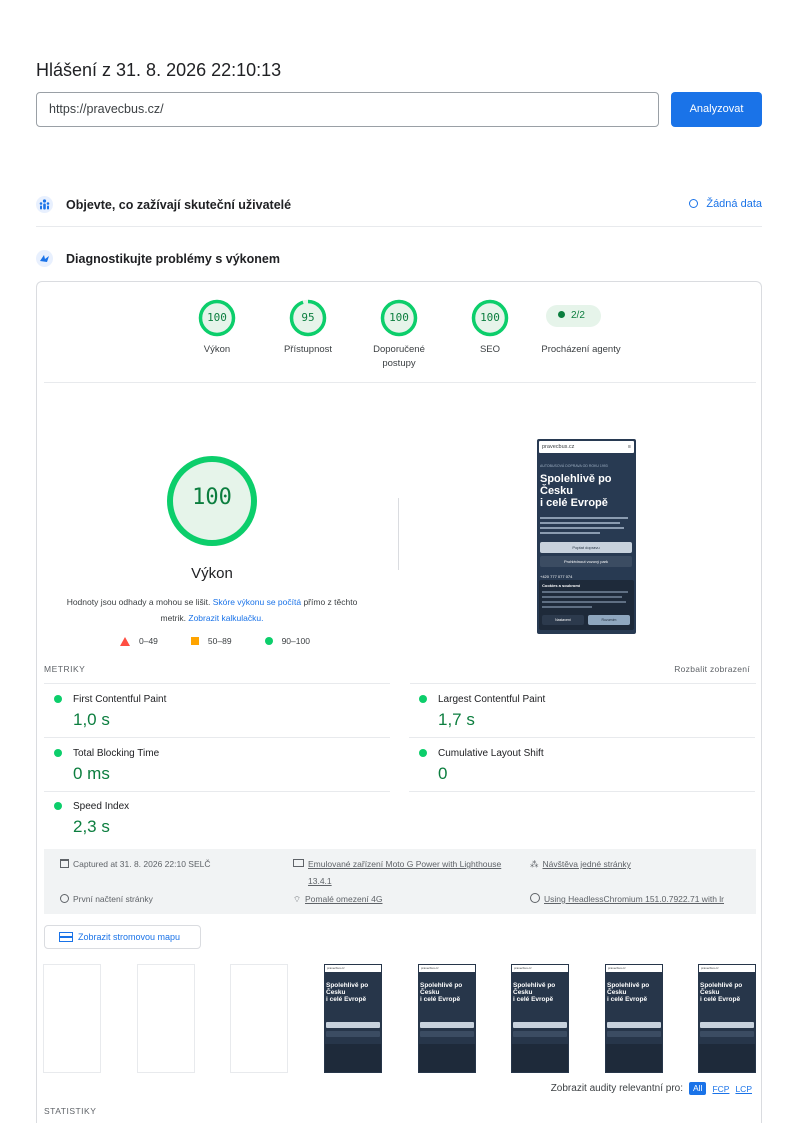 Image resolution: width=794 pixels, height=1123 pixels. I want to click on score-label: Doporučené postupy, so click(399, 356).